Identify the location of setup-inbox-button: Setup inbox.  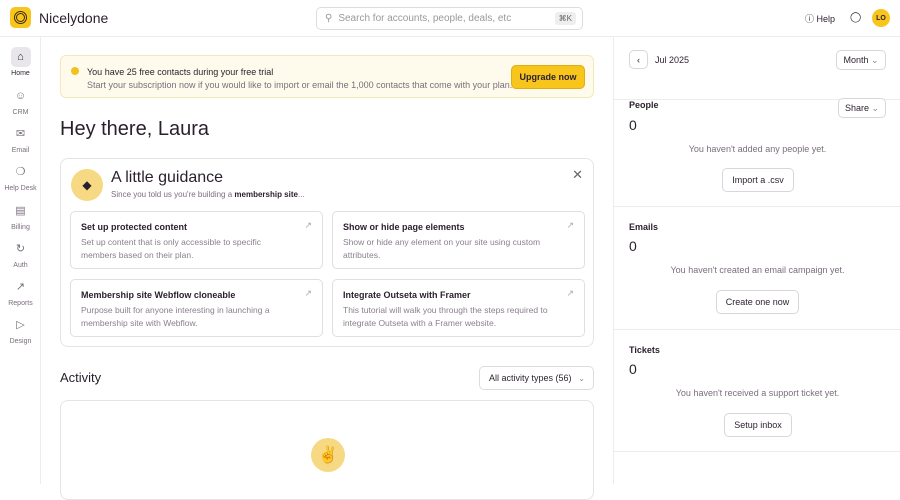
(758, 425).